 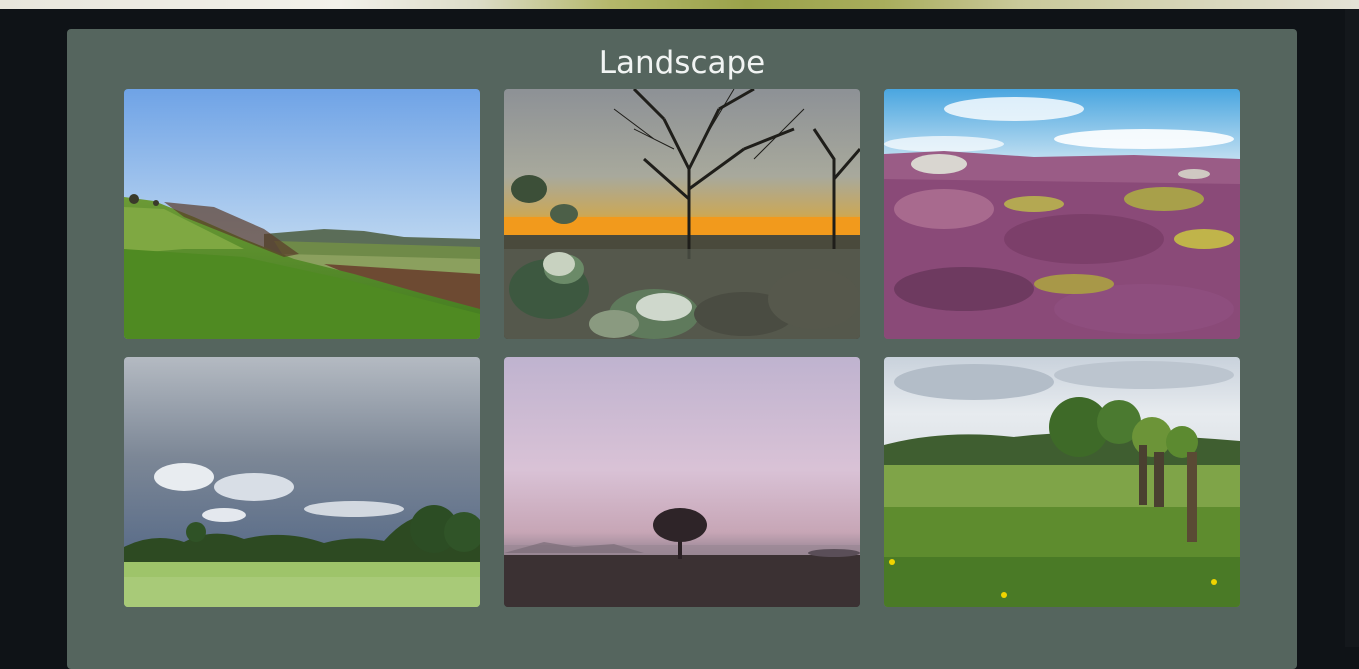 I want to click on photo-frosty-tree-sunset, so click(x=682, y=214).